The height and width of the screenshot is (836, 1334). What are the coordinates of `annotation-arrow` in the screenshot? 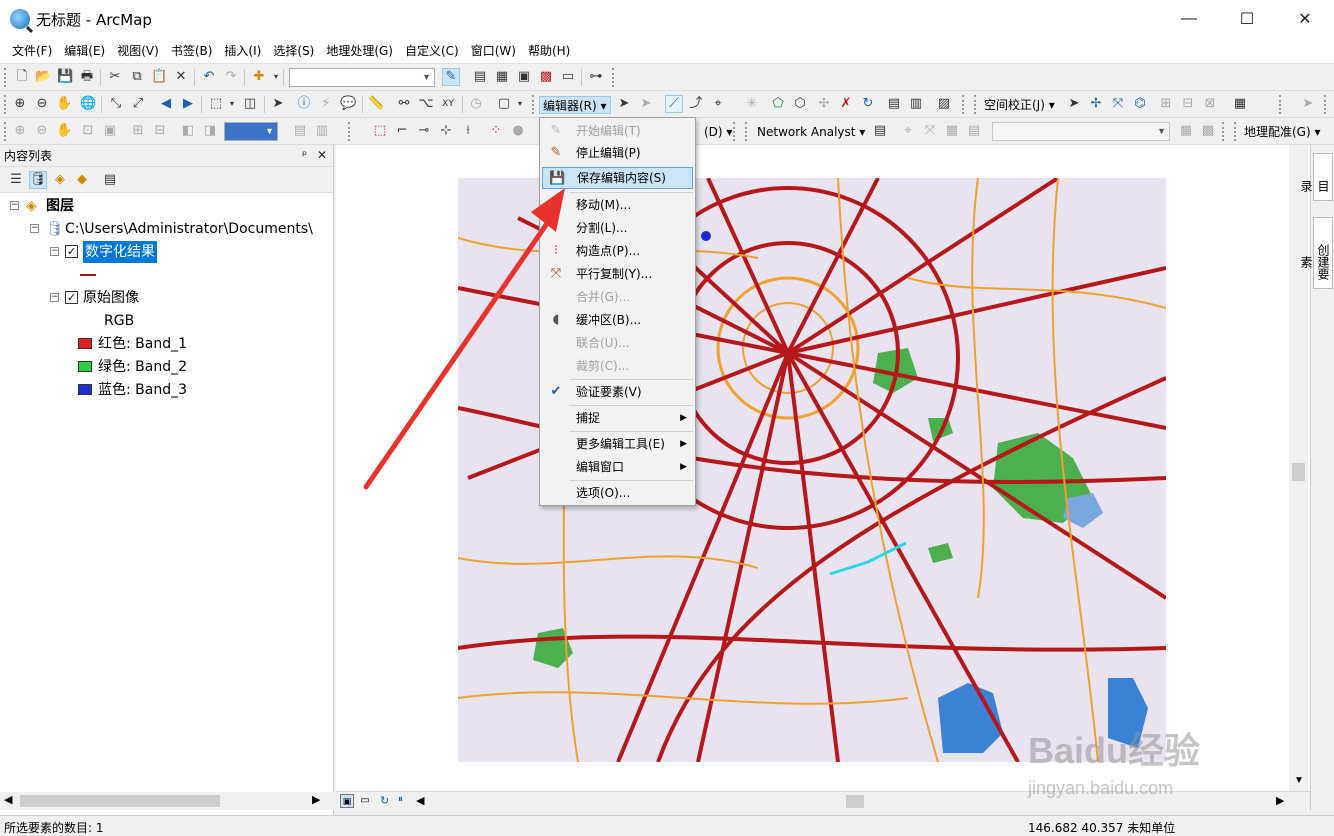 It's located at (464, 339).